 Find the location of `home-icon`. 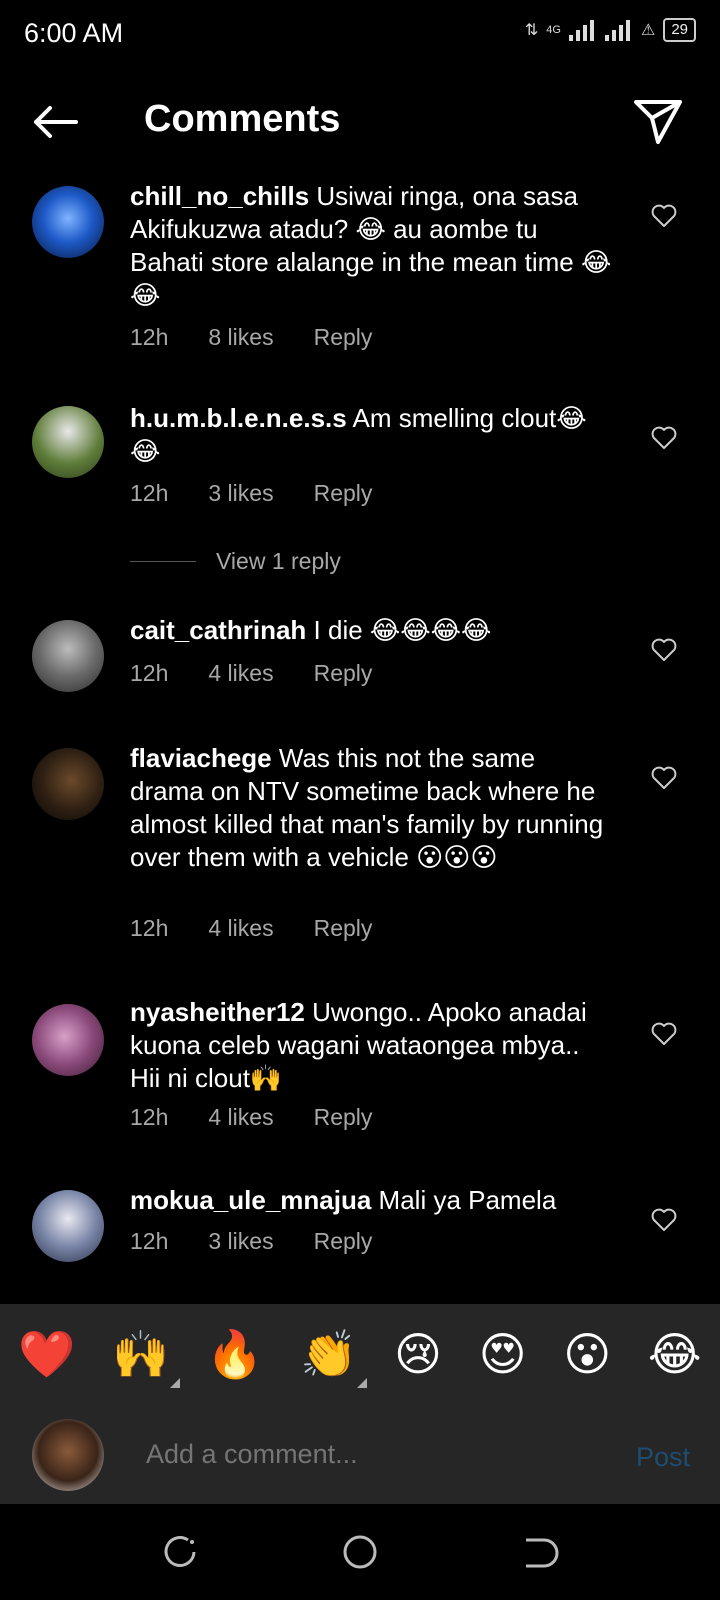

home-icon is located at coordinates (360, 1552).